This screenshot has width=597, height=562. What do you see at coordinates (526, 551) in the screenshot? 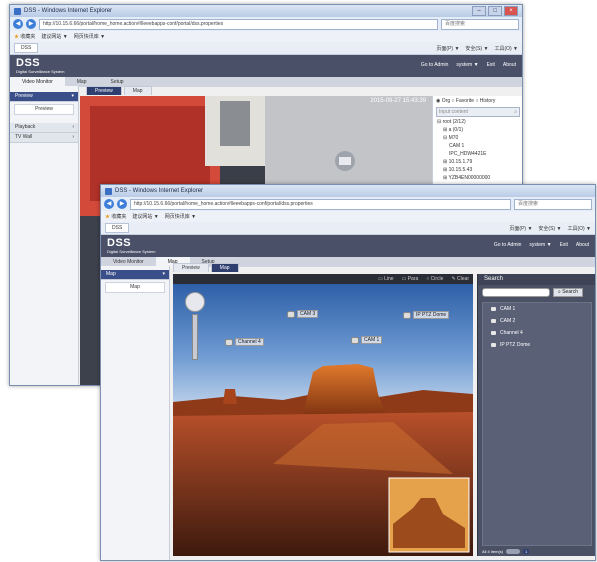
I see `pager-page: 1` at bounding box center [526, 551].